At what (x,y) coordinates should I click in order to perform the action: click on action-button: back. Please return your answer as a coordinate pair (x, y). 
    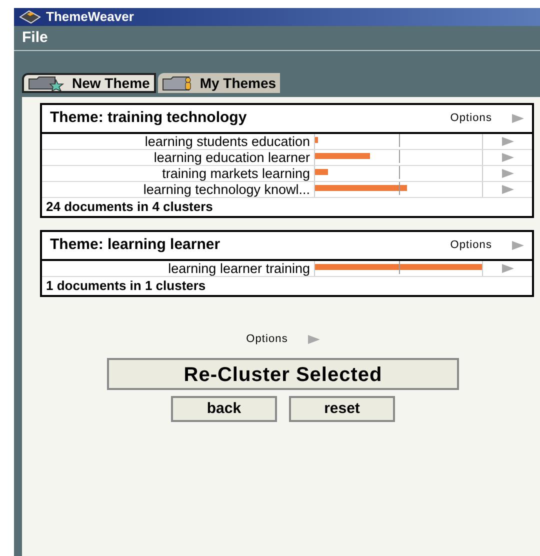
    Looking at the image, I should click on (224, 409).